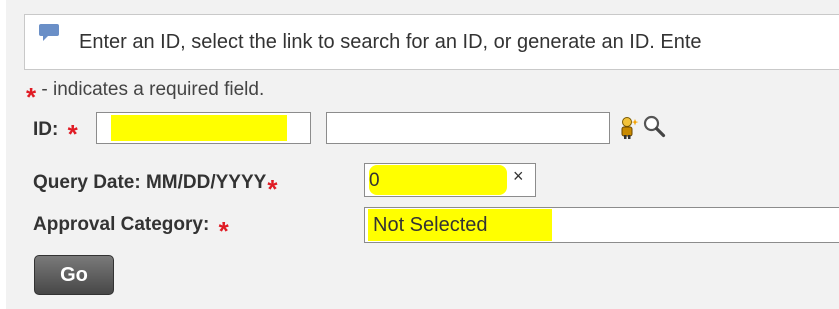  Describe the element at coordinates (153, 90) in the screenshot. I see `required-note-text: - indicates a required field.` at that location.